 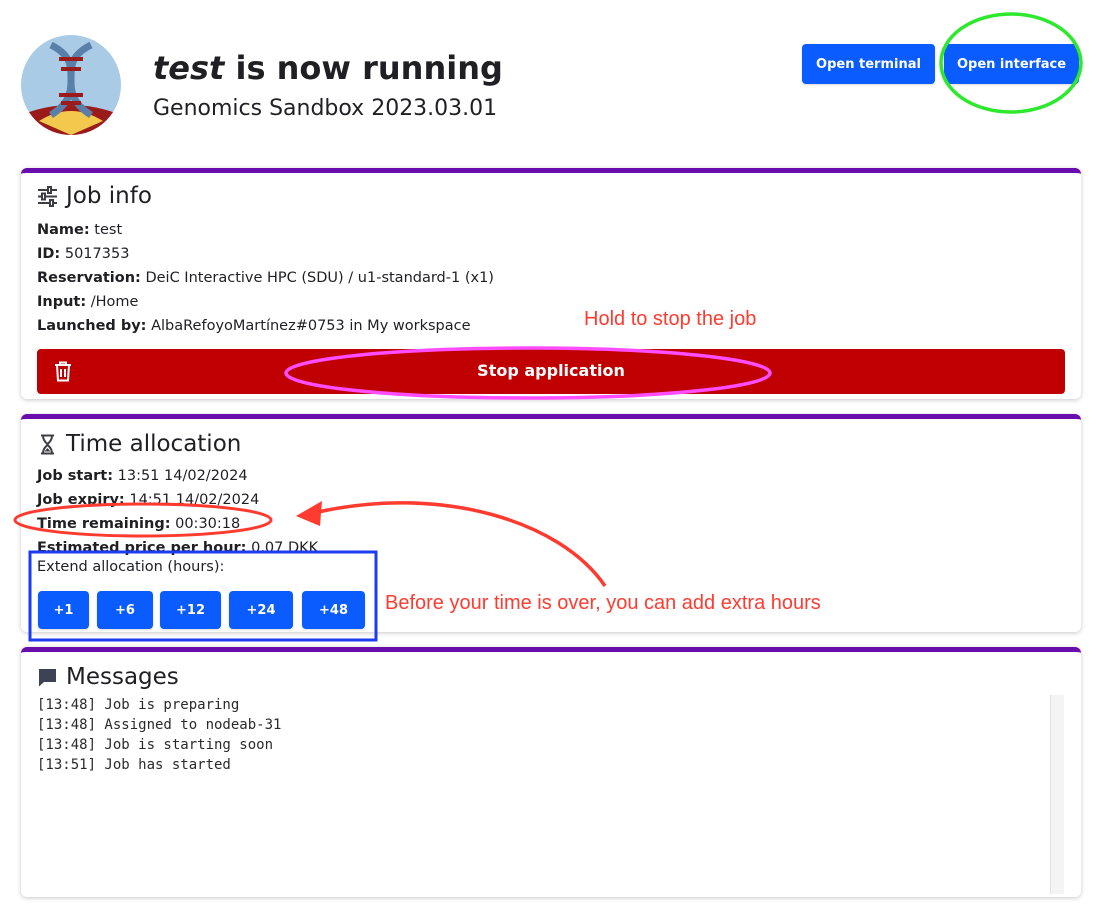 What do you see at coordinates (134, 765) in the screenshot?
I see `log-line: [13:51] Job has started` at bounding box center [134, 765].